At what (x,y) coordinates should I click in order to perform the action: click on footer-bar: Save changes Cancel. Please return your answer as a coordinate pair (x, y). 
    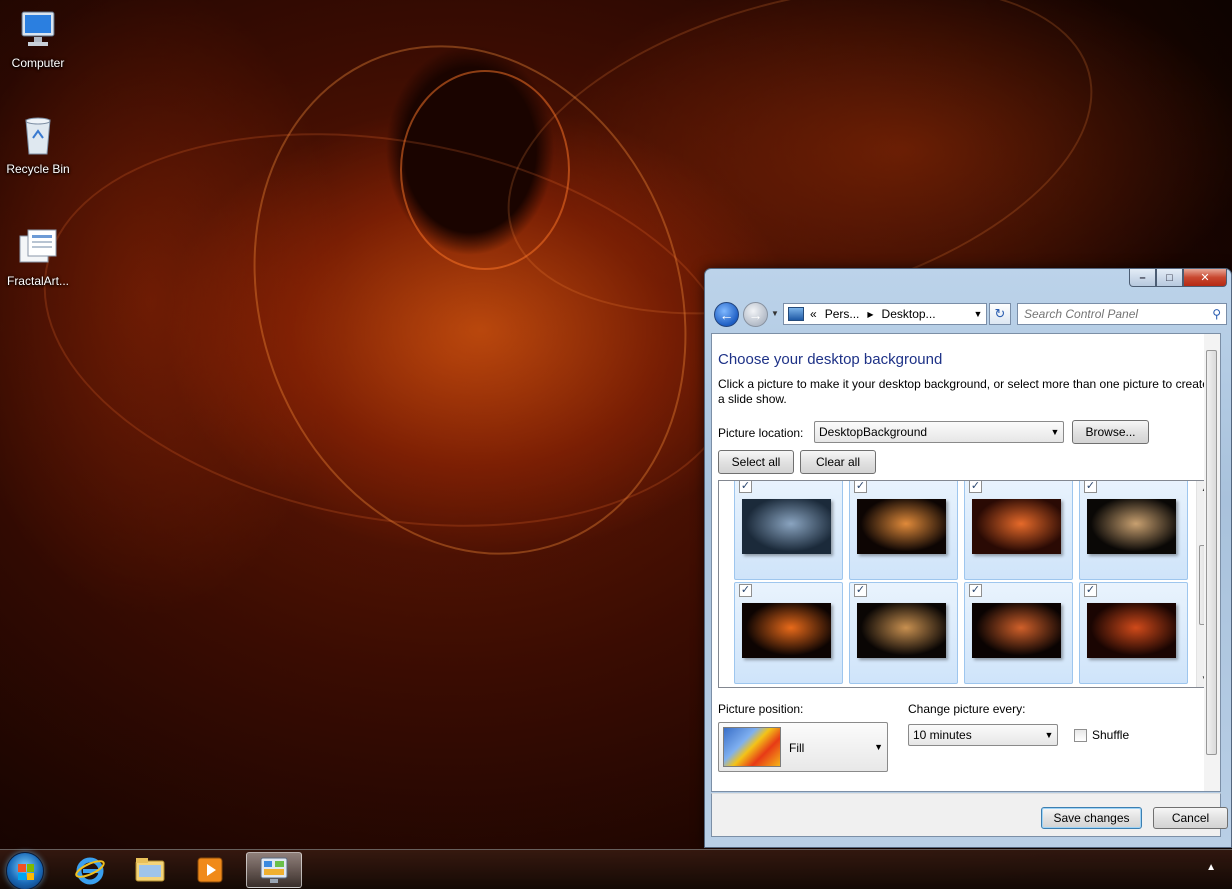
    Looking at the image, I should click on (969, 815).